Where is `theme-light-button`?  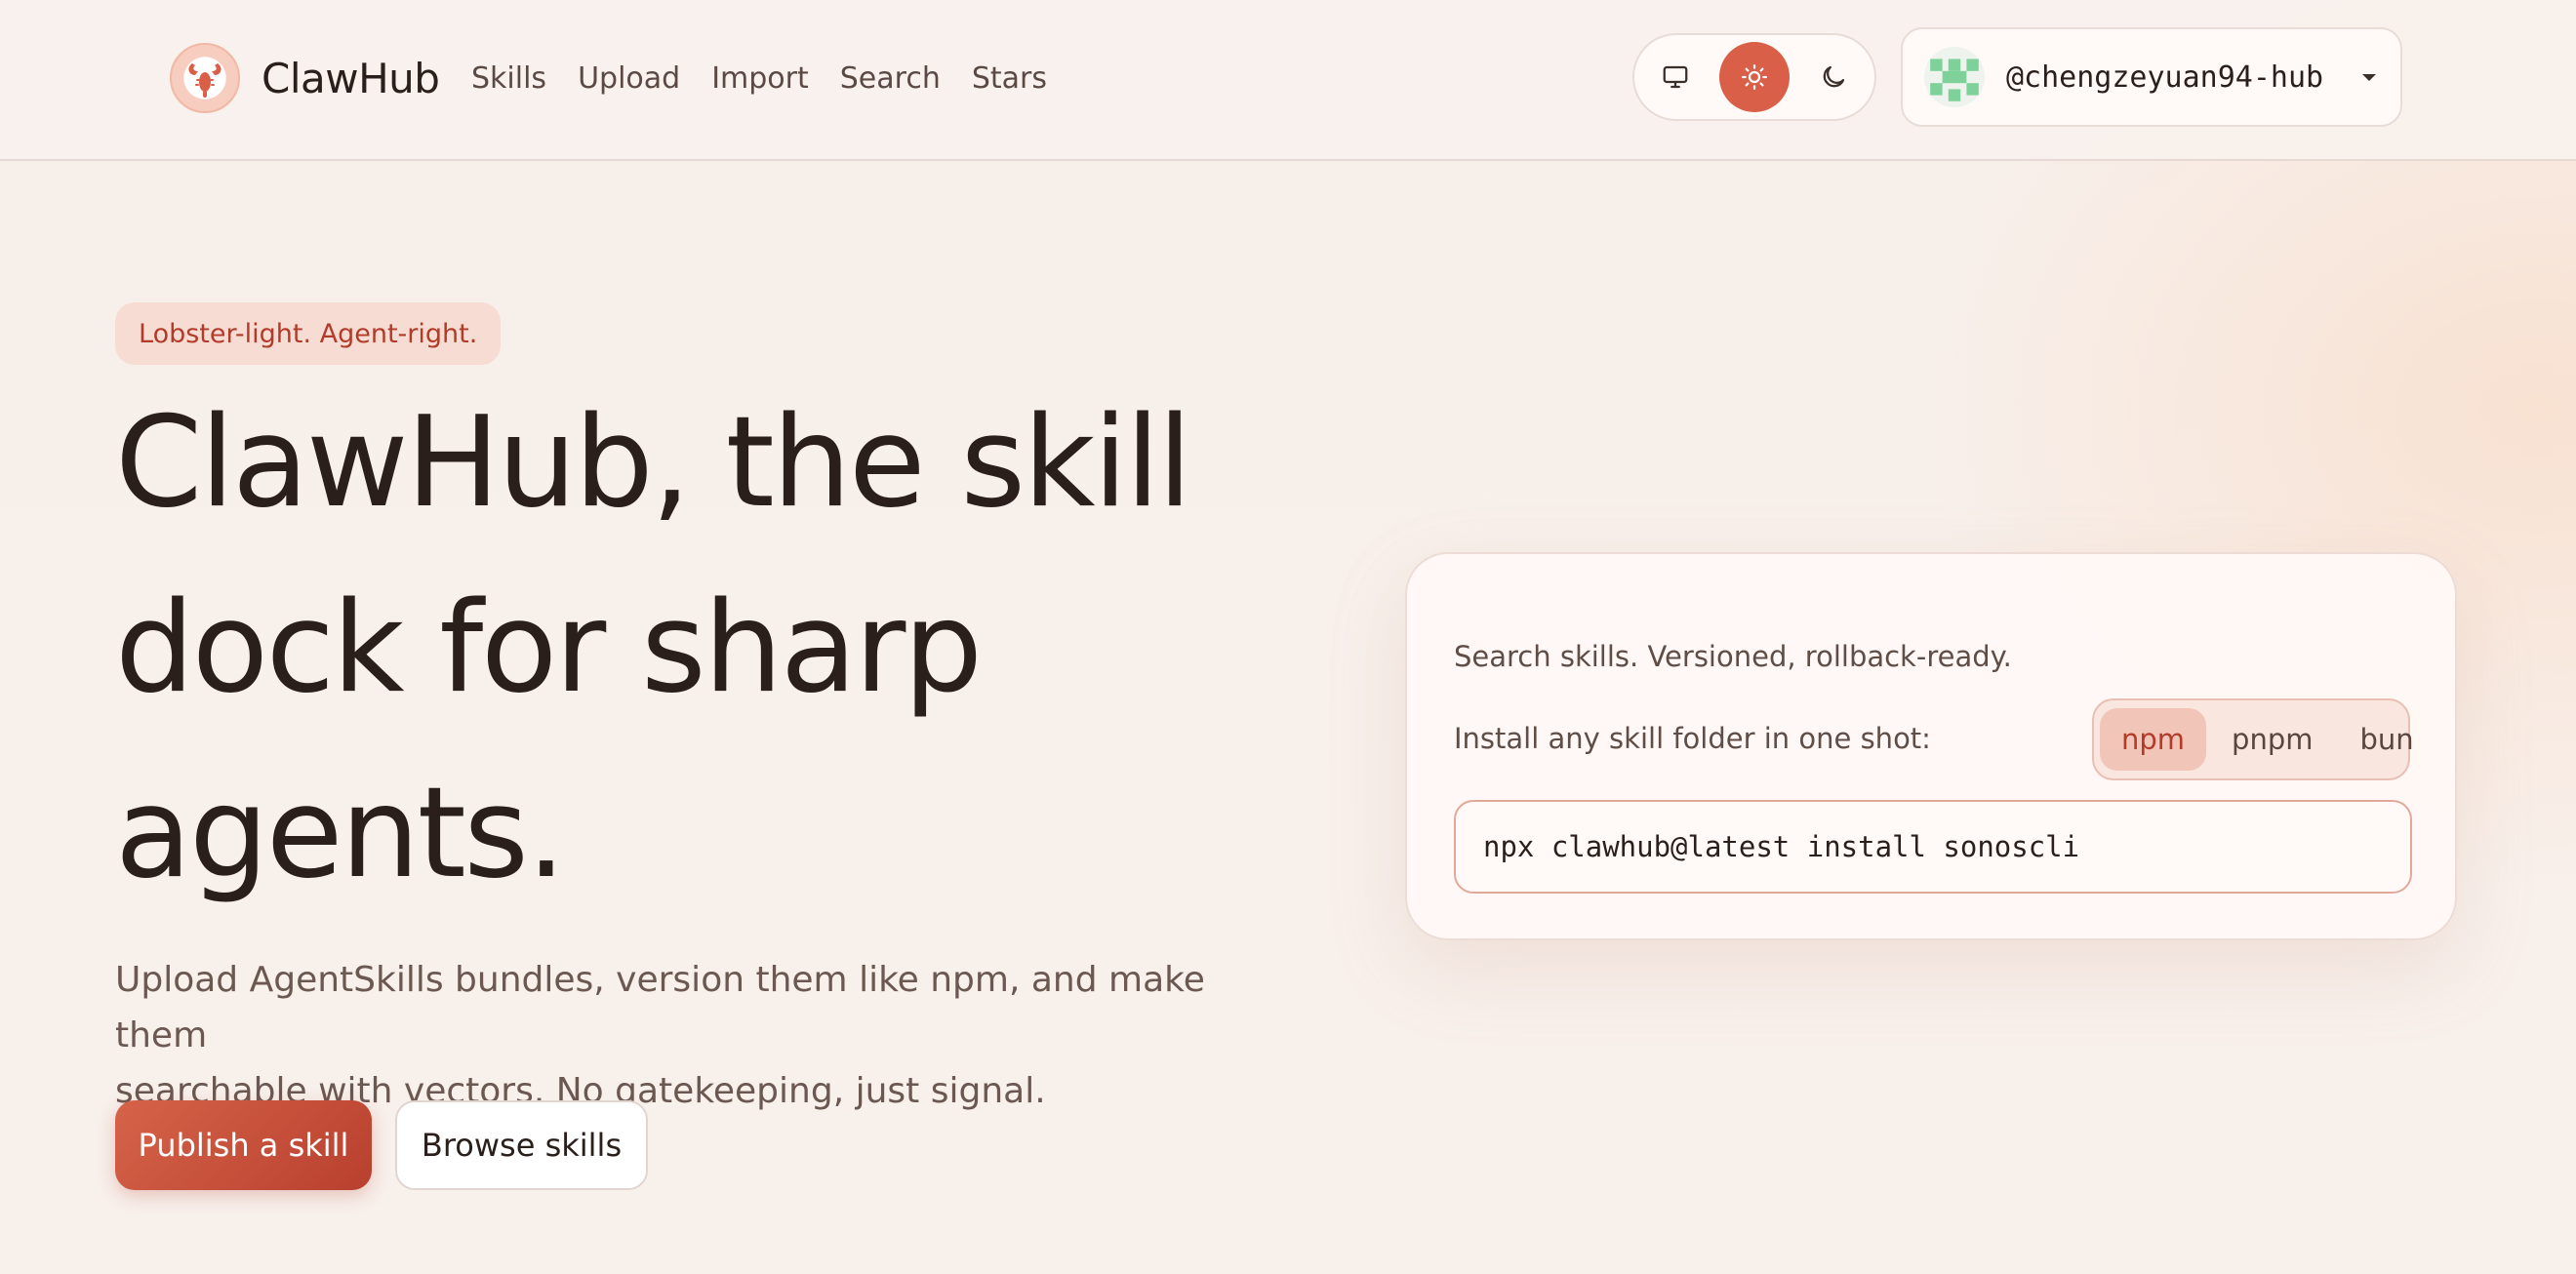
theme-light-button is located at coordinates (1754, 77).